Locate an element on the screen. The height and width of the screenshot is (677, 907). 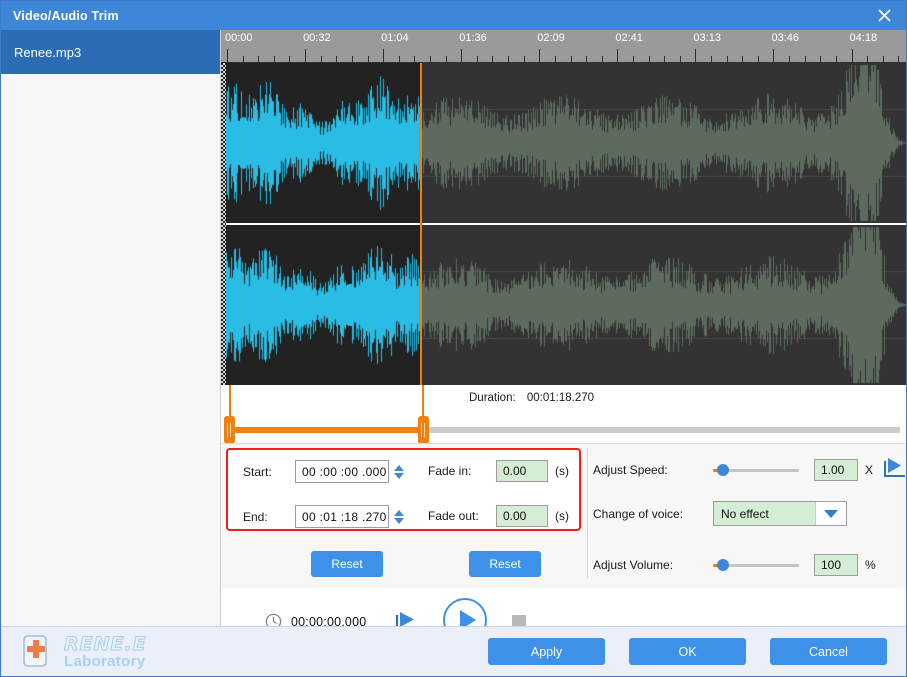
fade-in-input: 0.00 is located at coordinates (522, 471).